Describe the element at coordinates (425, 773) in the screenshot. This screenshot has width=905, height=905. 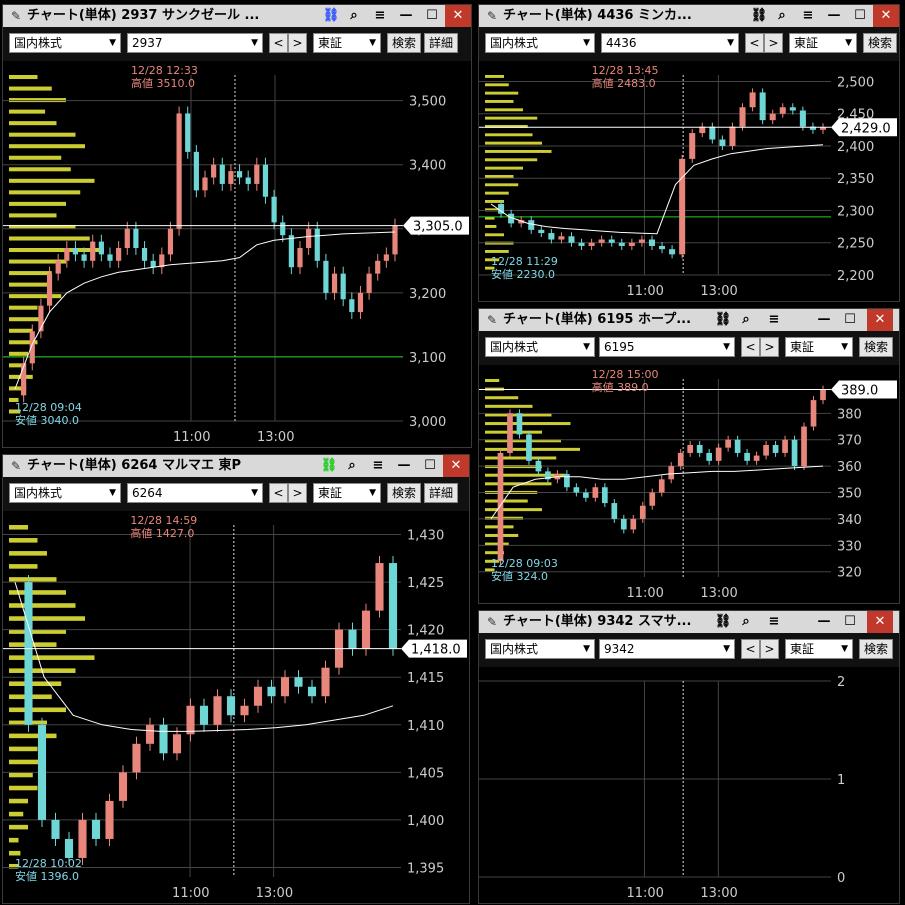
I see `y-tick-label: 1,405` at that location.